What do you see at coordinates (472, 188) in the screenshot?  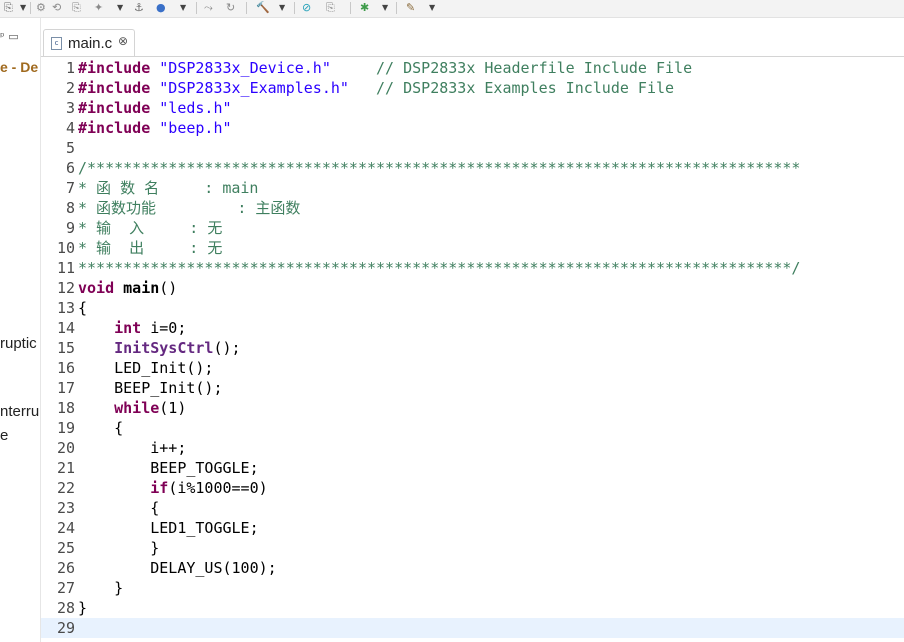 I see `code-line: 7 * 函 数 名 : main` at bounding box center [472, 188].